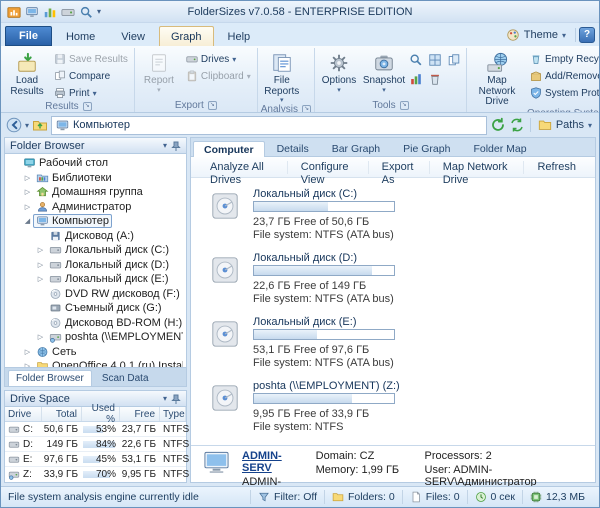 The width and height of the screenshot is (600, 508). Describe the element at coordinates (269, 125) in the screenshot. I see `address-field: Компьютер` at that location.